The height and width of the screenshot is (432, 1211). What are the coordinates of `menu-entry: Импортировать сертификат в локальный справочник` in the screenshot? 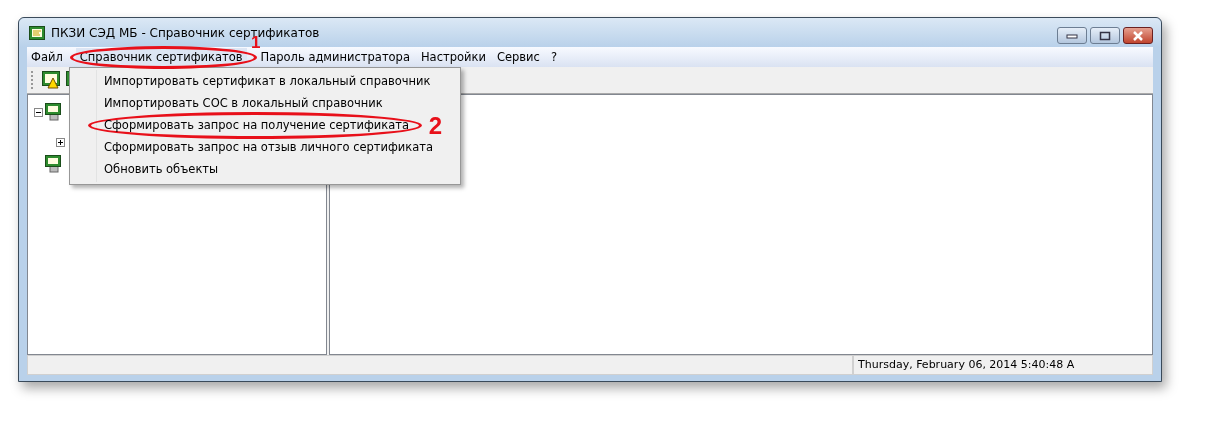 It's located at (267, 81).